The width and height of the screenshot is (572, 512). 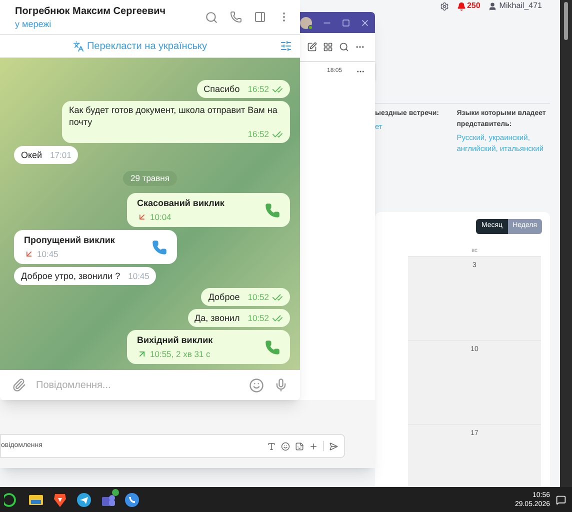 I want to click on send-icon, so click(x=333, y=446).